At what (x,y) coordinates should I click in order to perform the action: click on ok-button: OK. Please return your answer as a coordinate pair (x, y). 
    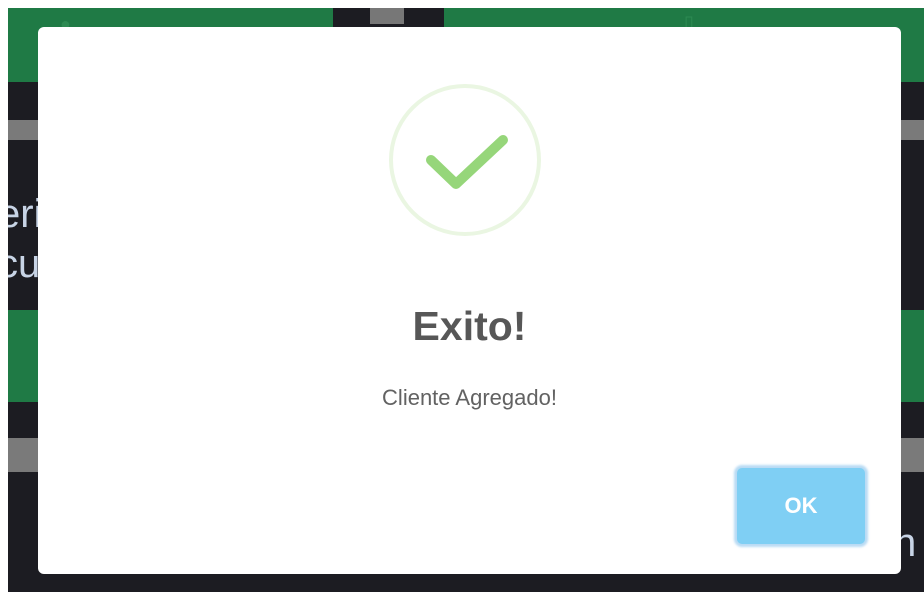
    Looking at the image, I should click on (801, 506).